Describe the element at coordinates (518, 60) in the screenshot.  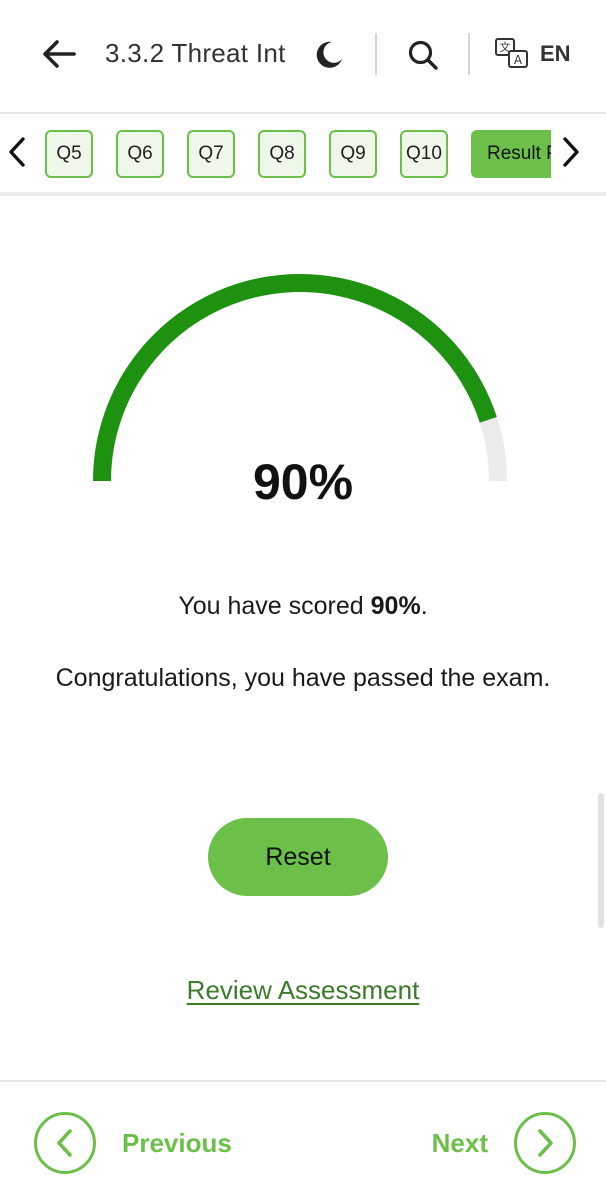
I see `svg-text: A` at that location.